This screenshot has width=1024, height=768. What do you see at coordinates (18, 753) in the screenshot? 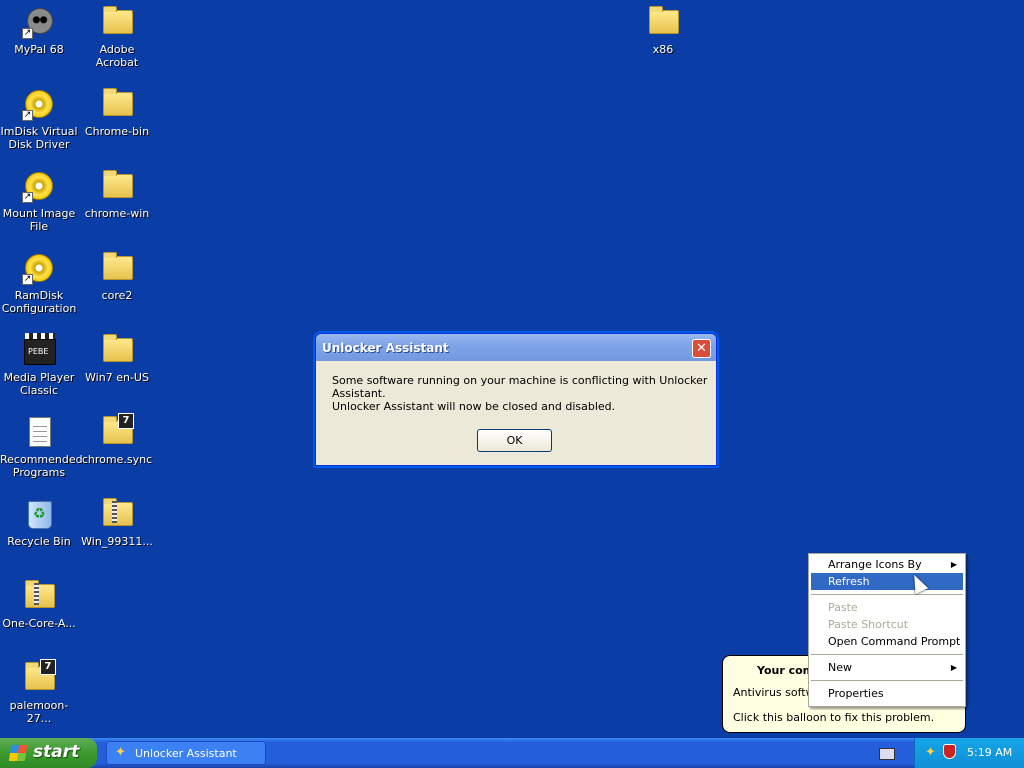
I see `windows-flag-icon` at bounding box center [18, 753].